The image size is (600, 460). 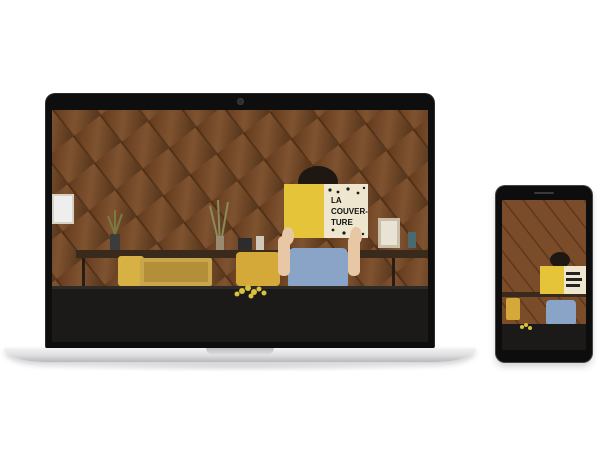 What do you see at coordinates (240, 314) in the screenshot?
I see `table` at bounding box center [240, 314].